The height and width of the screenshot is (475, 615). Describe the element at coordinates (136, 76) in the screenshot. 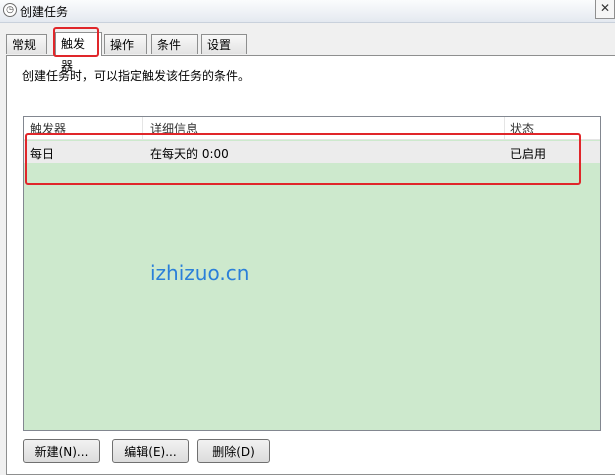

I see `panel-description: 创建任务时，可以指定触发该任务的条件。` at that location.